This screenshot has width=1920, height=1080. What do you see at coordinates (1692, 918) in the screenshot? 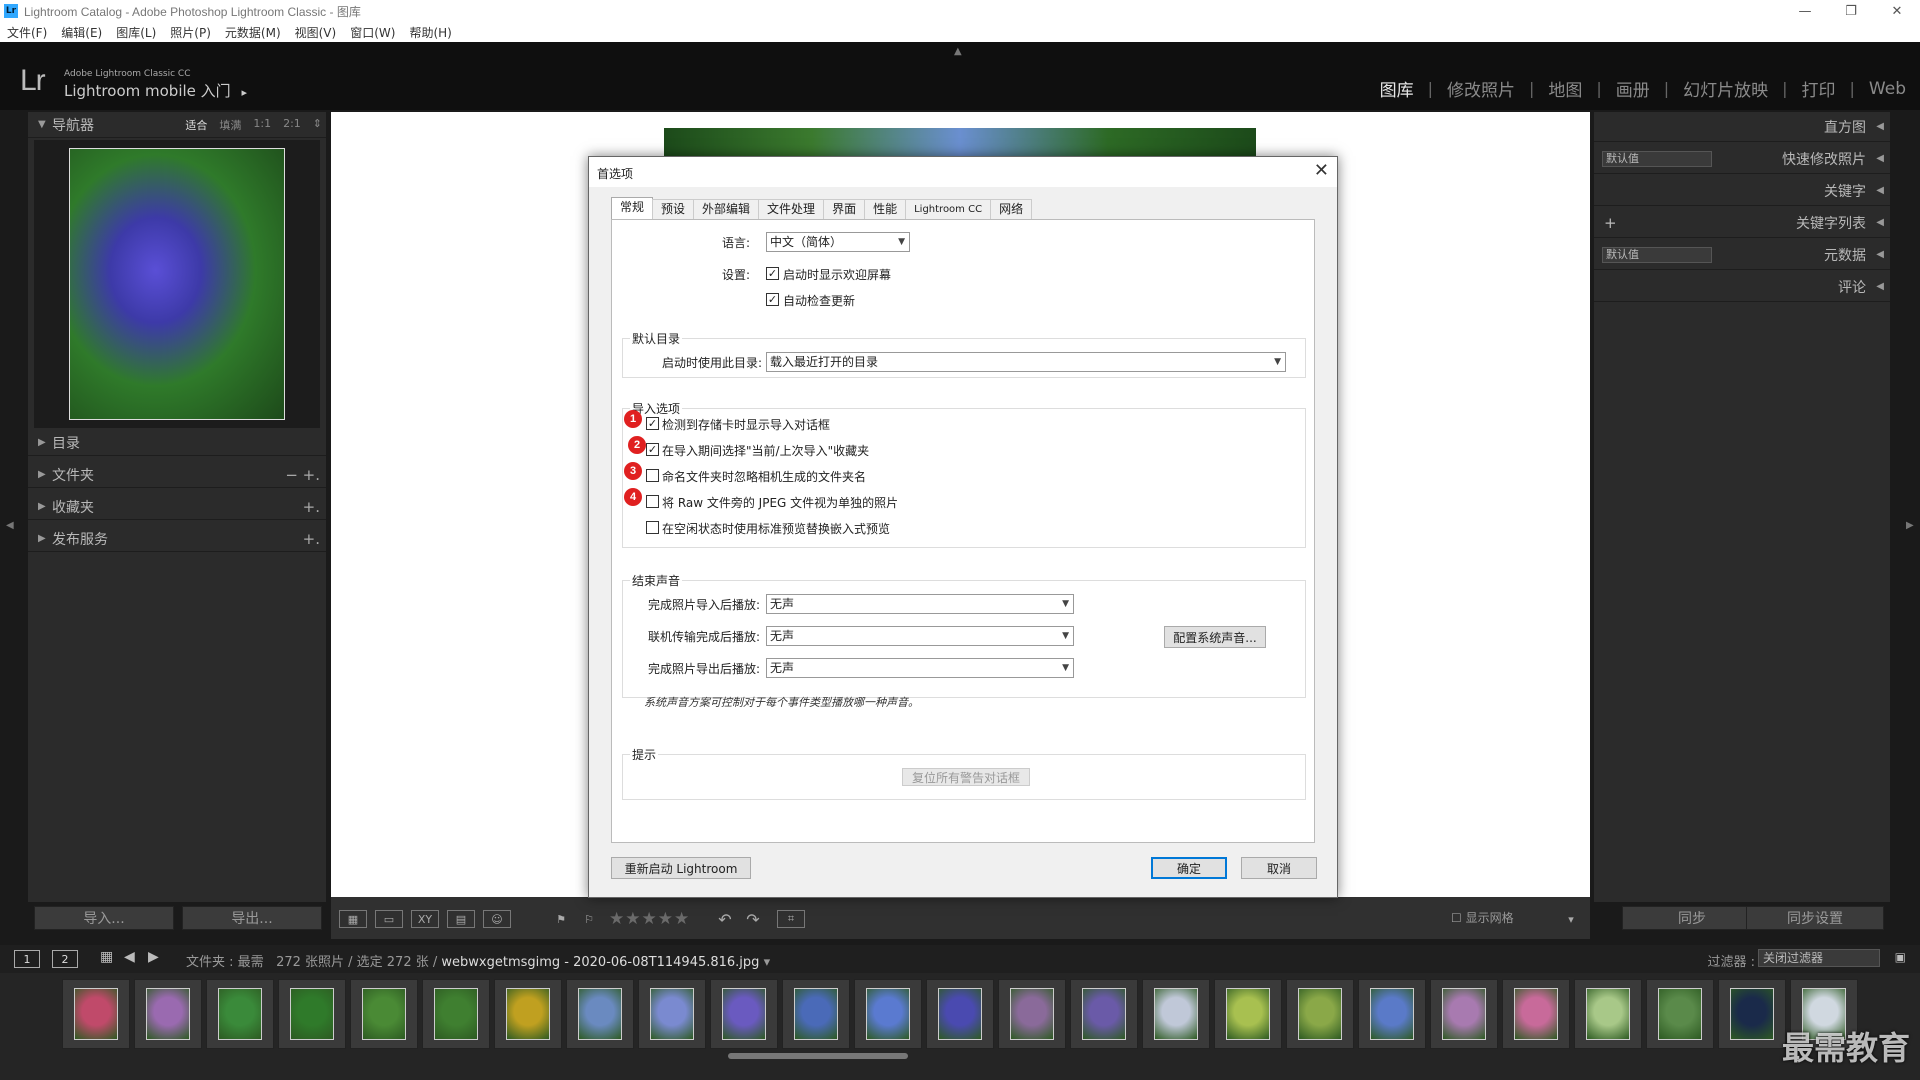
I see `sync-button: 同步` at bounding box center [1692, 918].